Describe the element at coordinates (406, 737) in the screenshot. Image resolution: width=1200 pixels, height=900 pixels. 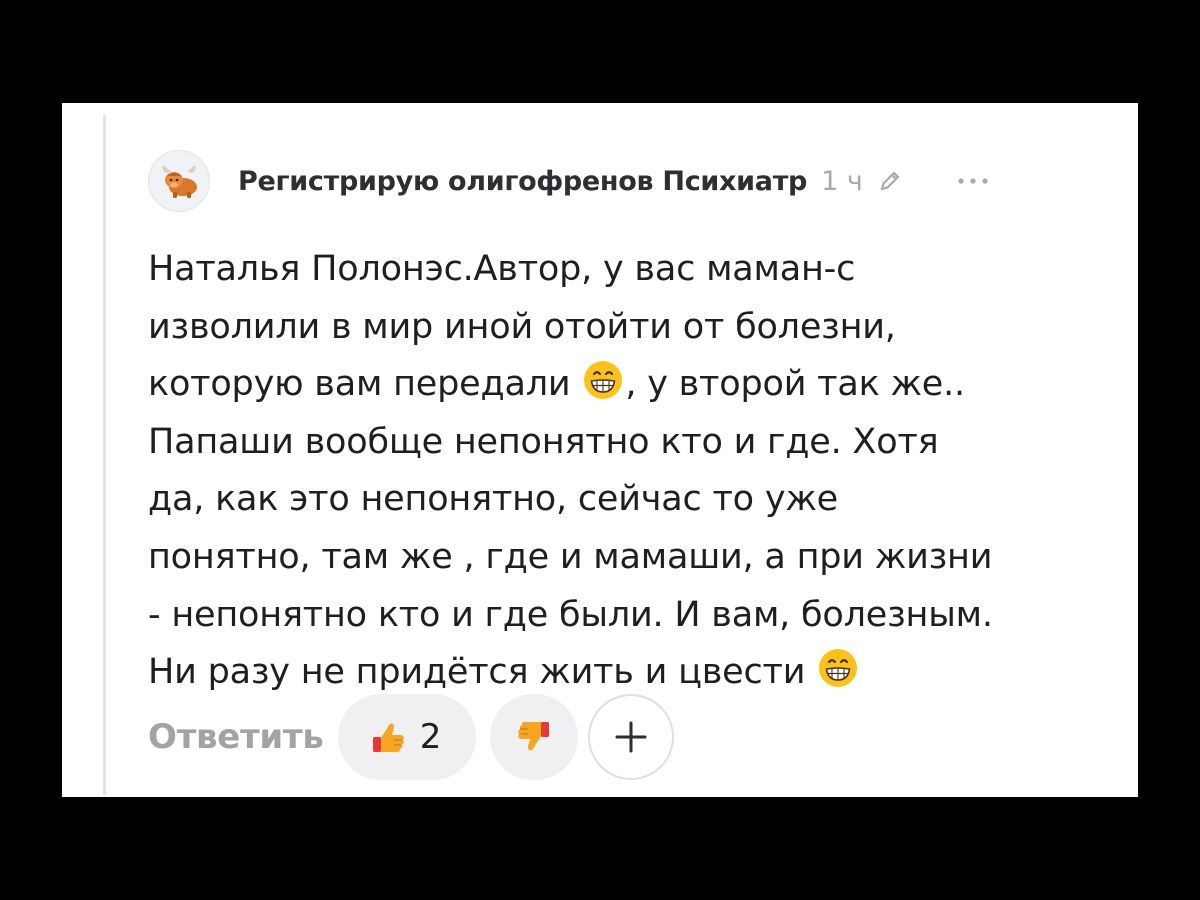
I see `like-button: 2` at that location.